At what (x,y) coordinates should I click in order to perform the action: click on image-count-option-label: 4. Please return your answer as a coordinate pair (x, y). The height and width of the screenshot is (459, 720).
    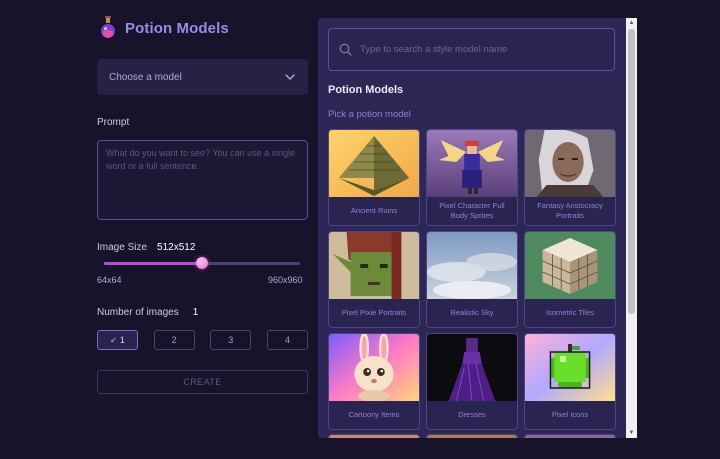
    Looking at the image, I should click on (287, 340).